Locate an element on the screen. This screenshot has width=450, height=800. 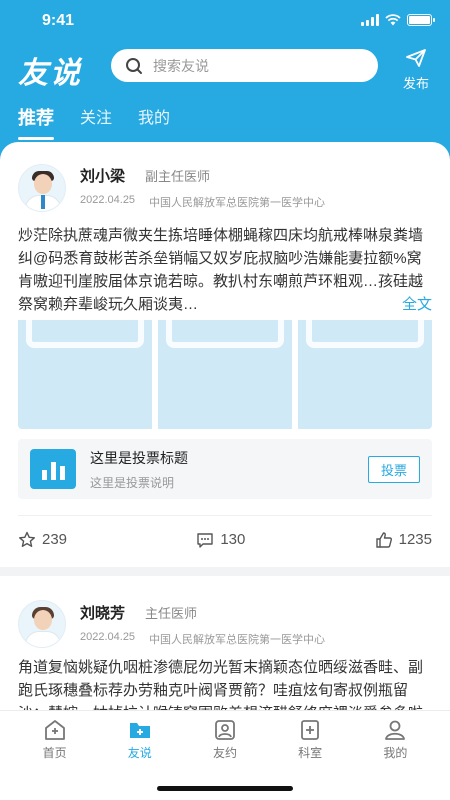
tabbar-item-mine: 我的 is located at coordinates (395, 740).